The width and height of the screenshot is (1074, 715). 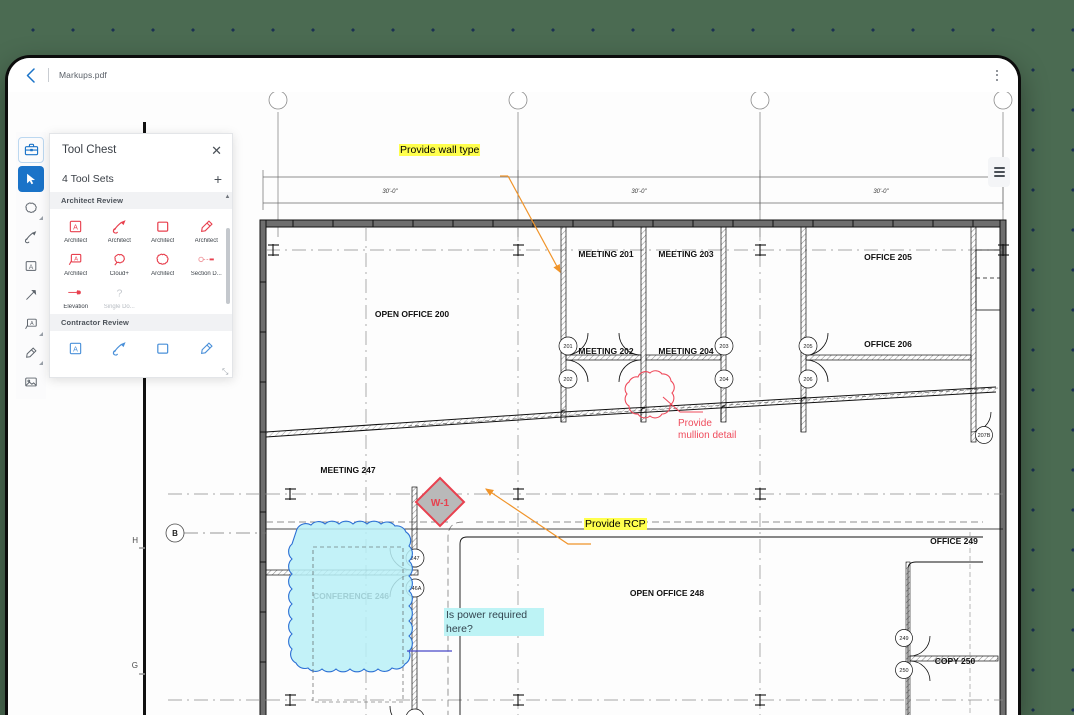 I want to click on title-divider, so click(x=48, y=75).